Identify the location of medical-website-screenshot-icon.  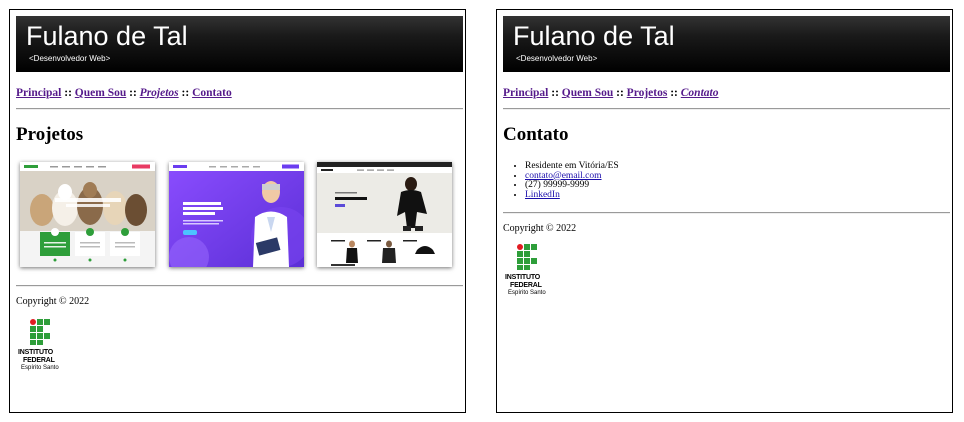
(236, 214).